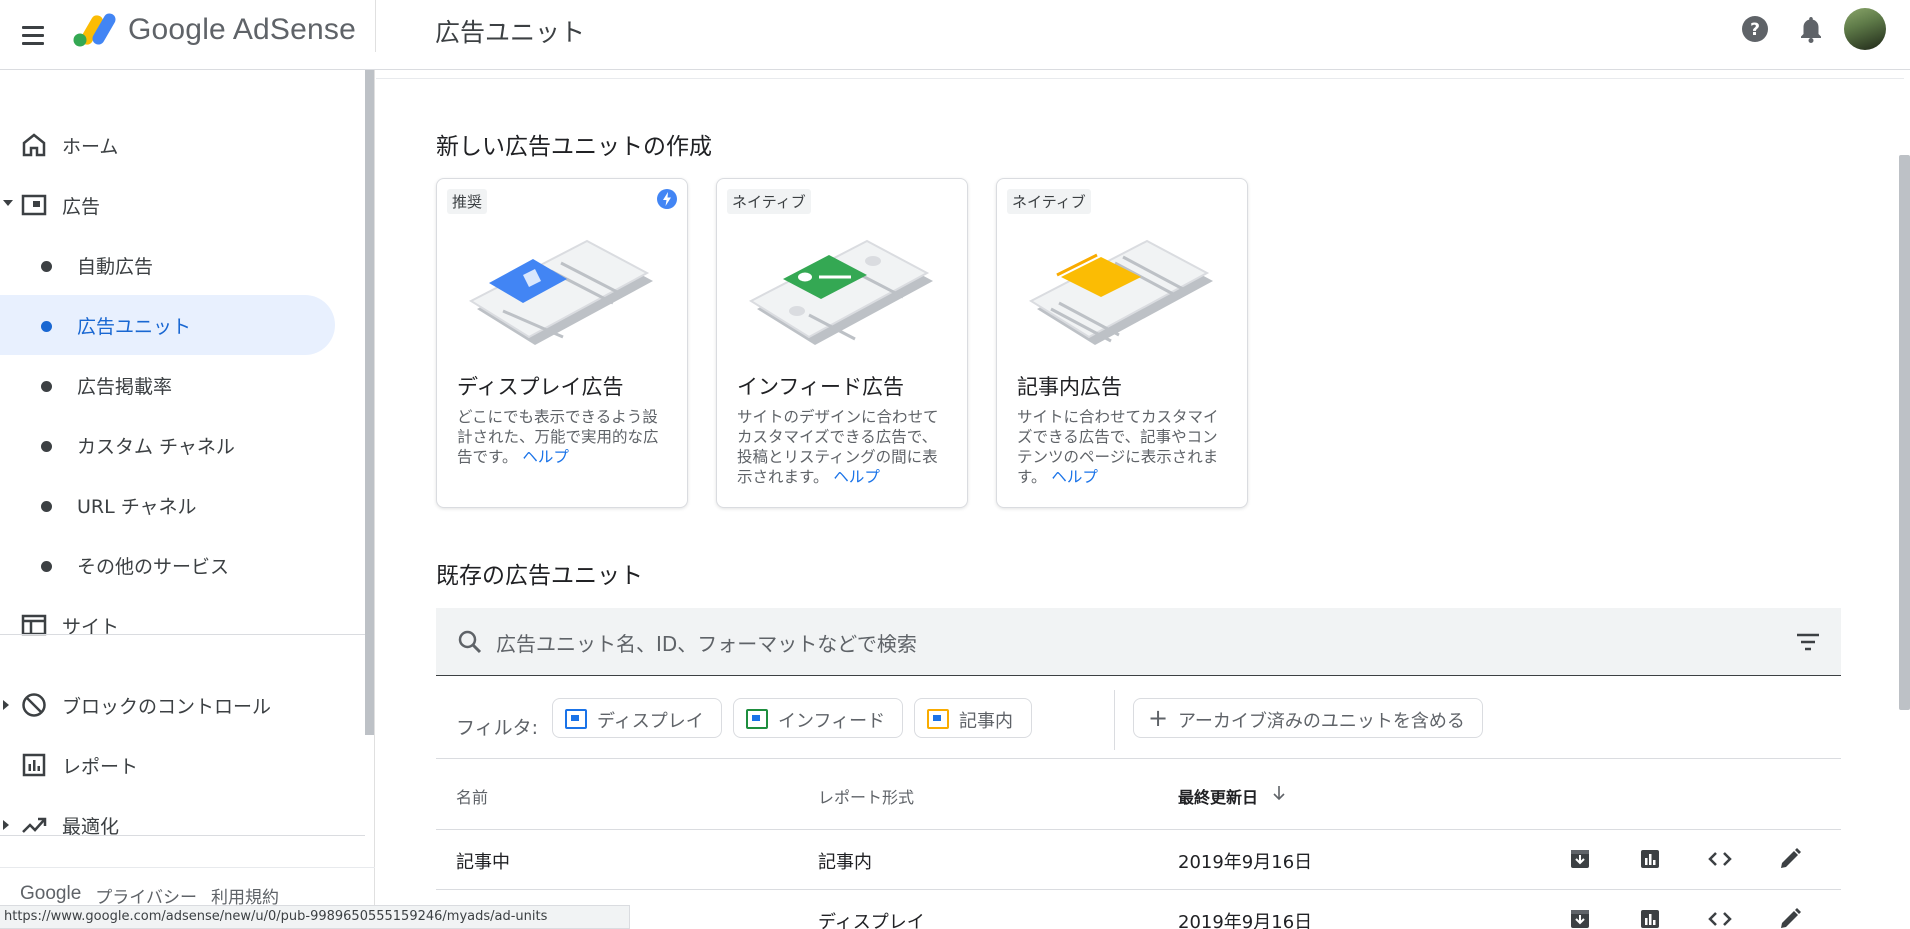  Describe the element at coordinates (1120, 292) in the screenshot. I see `inarticle-ad-illustration` at that location.